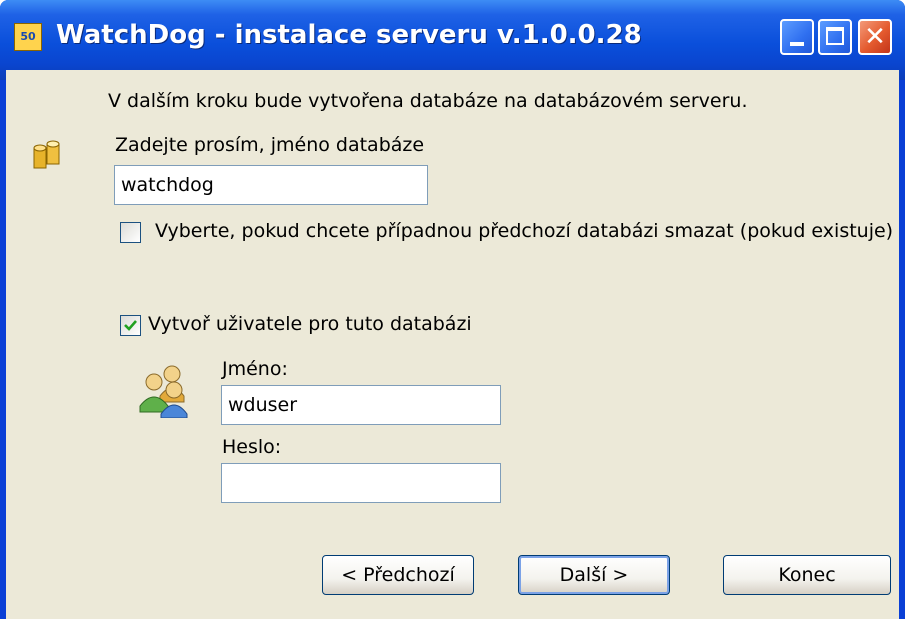 The width and height of the screenshot is (911, 619). I want to click on username-label: Jméno:, so click(255, 369).